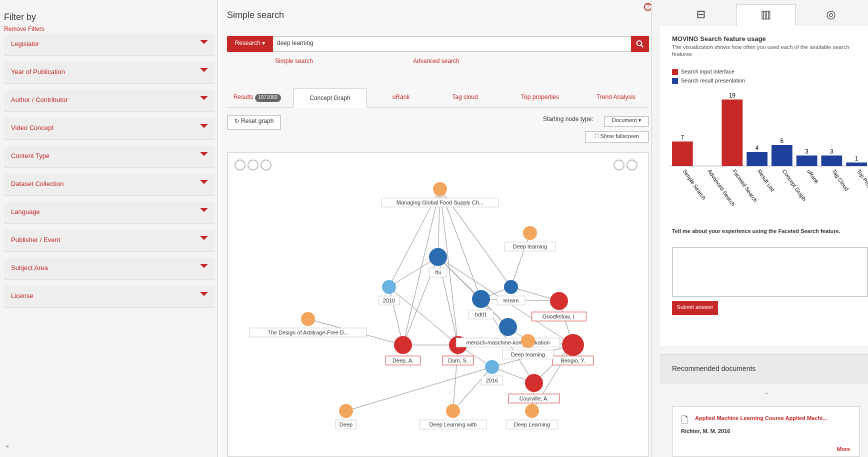 The image size is (868, 457). I want to click on filter-label: Publisher / Event, so click(36, 240).